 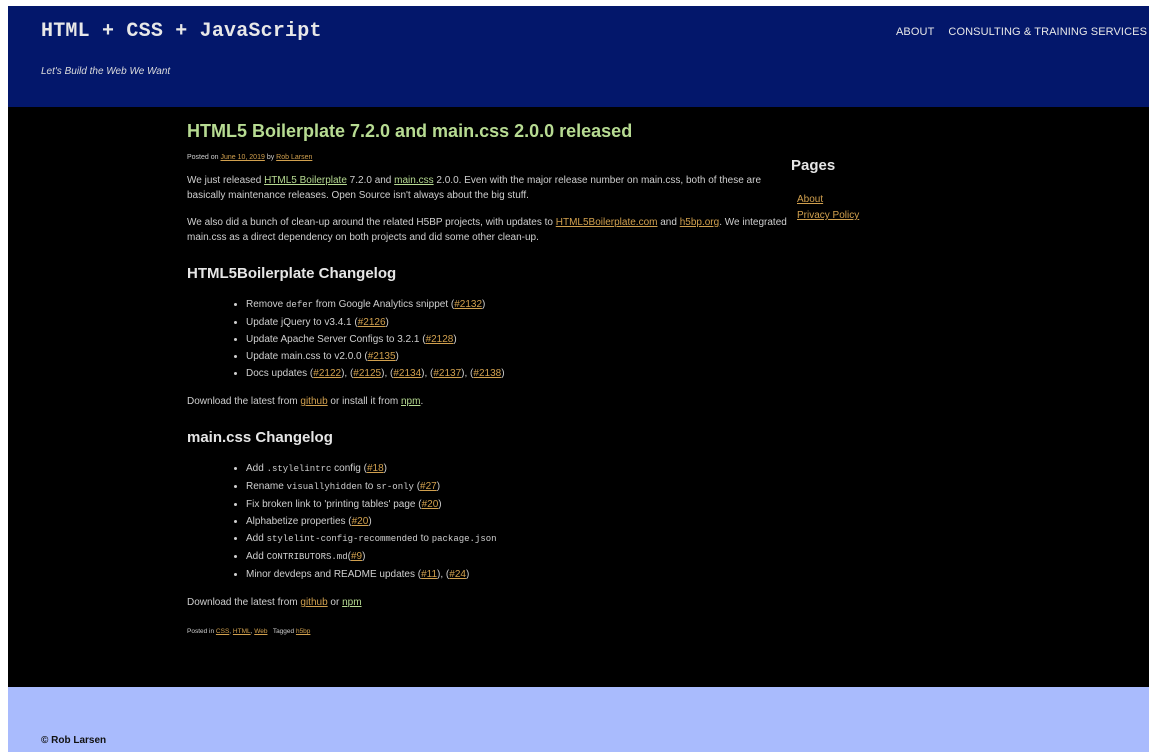 What do you see at coordinates (242, 631) in the screenshot?
I see `category-html-link: HTML` at bounding box center [242, 631].